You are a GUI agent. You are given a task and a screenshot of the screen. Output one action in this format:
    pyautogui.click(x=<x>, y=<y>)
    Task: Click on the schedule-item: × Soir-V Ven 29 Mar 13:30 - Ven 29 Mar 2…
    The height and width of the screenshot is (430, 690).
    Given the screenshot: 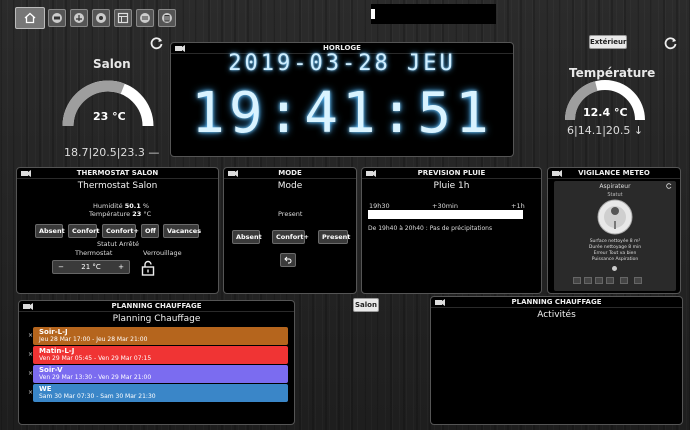 What is the action you would take?
    pyautogui.click(x=158, y=374)
    